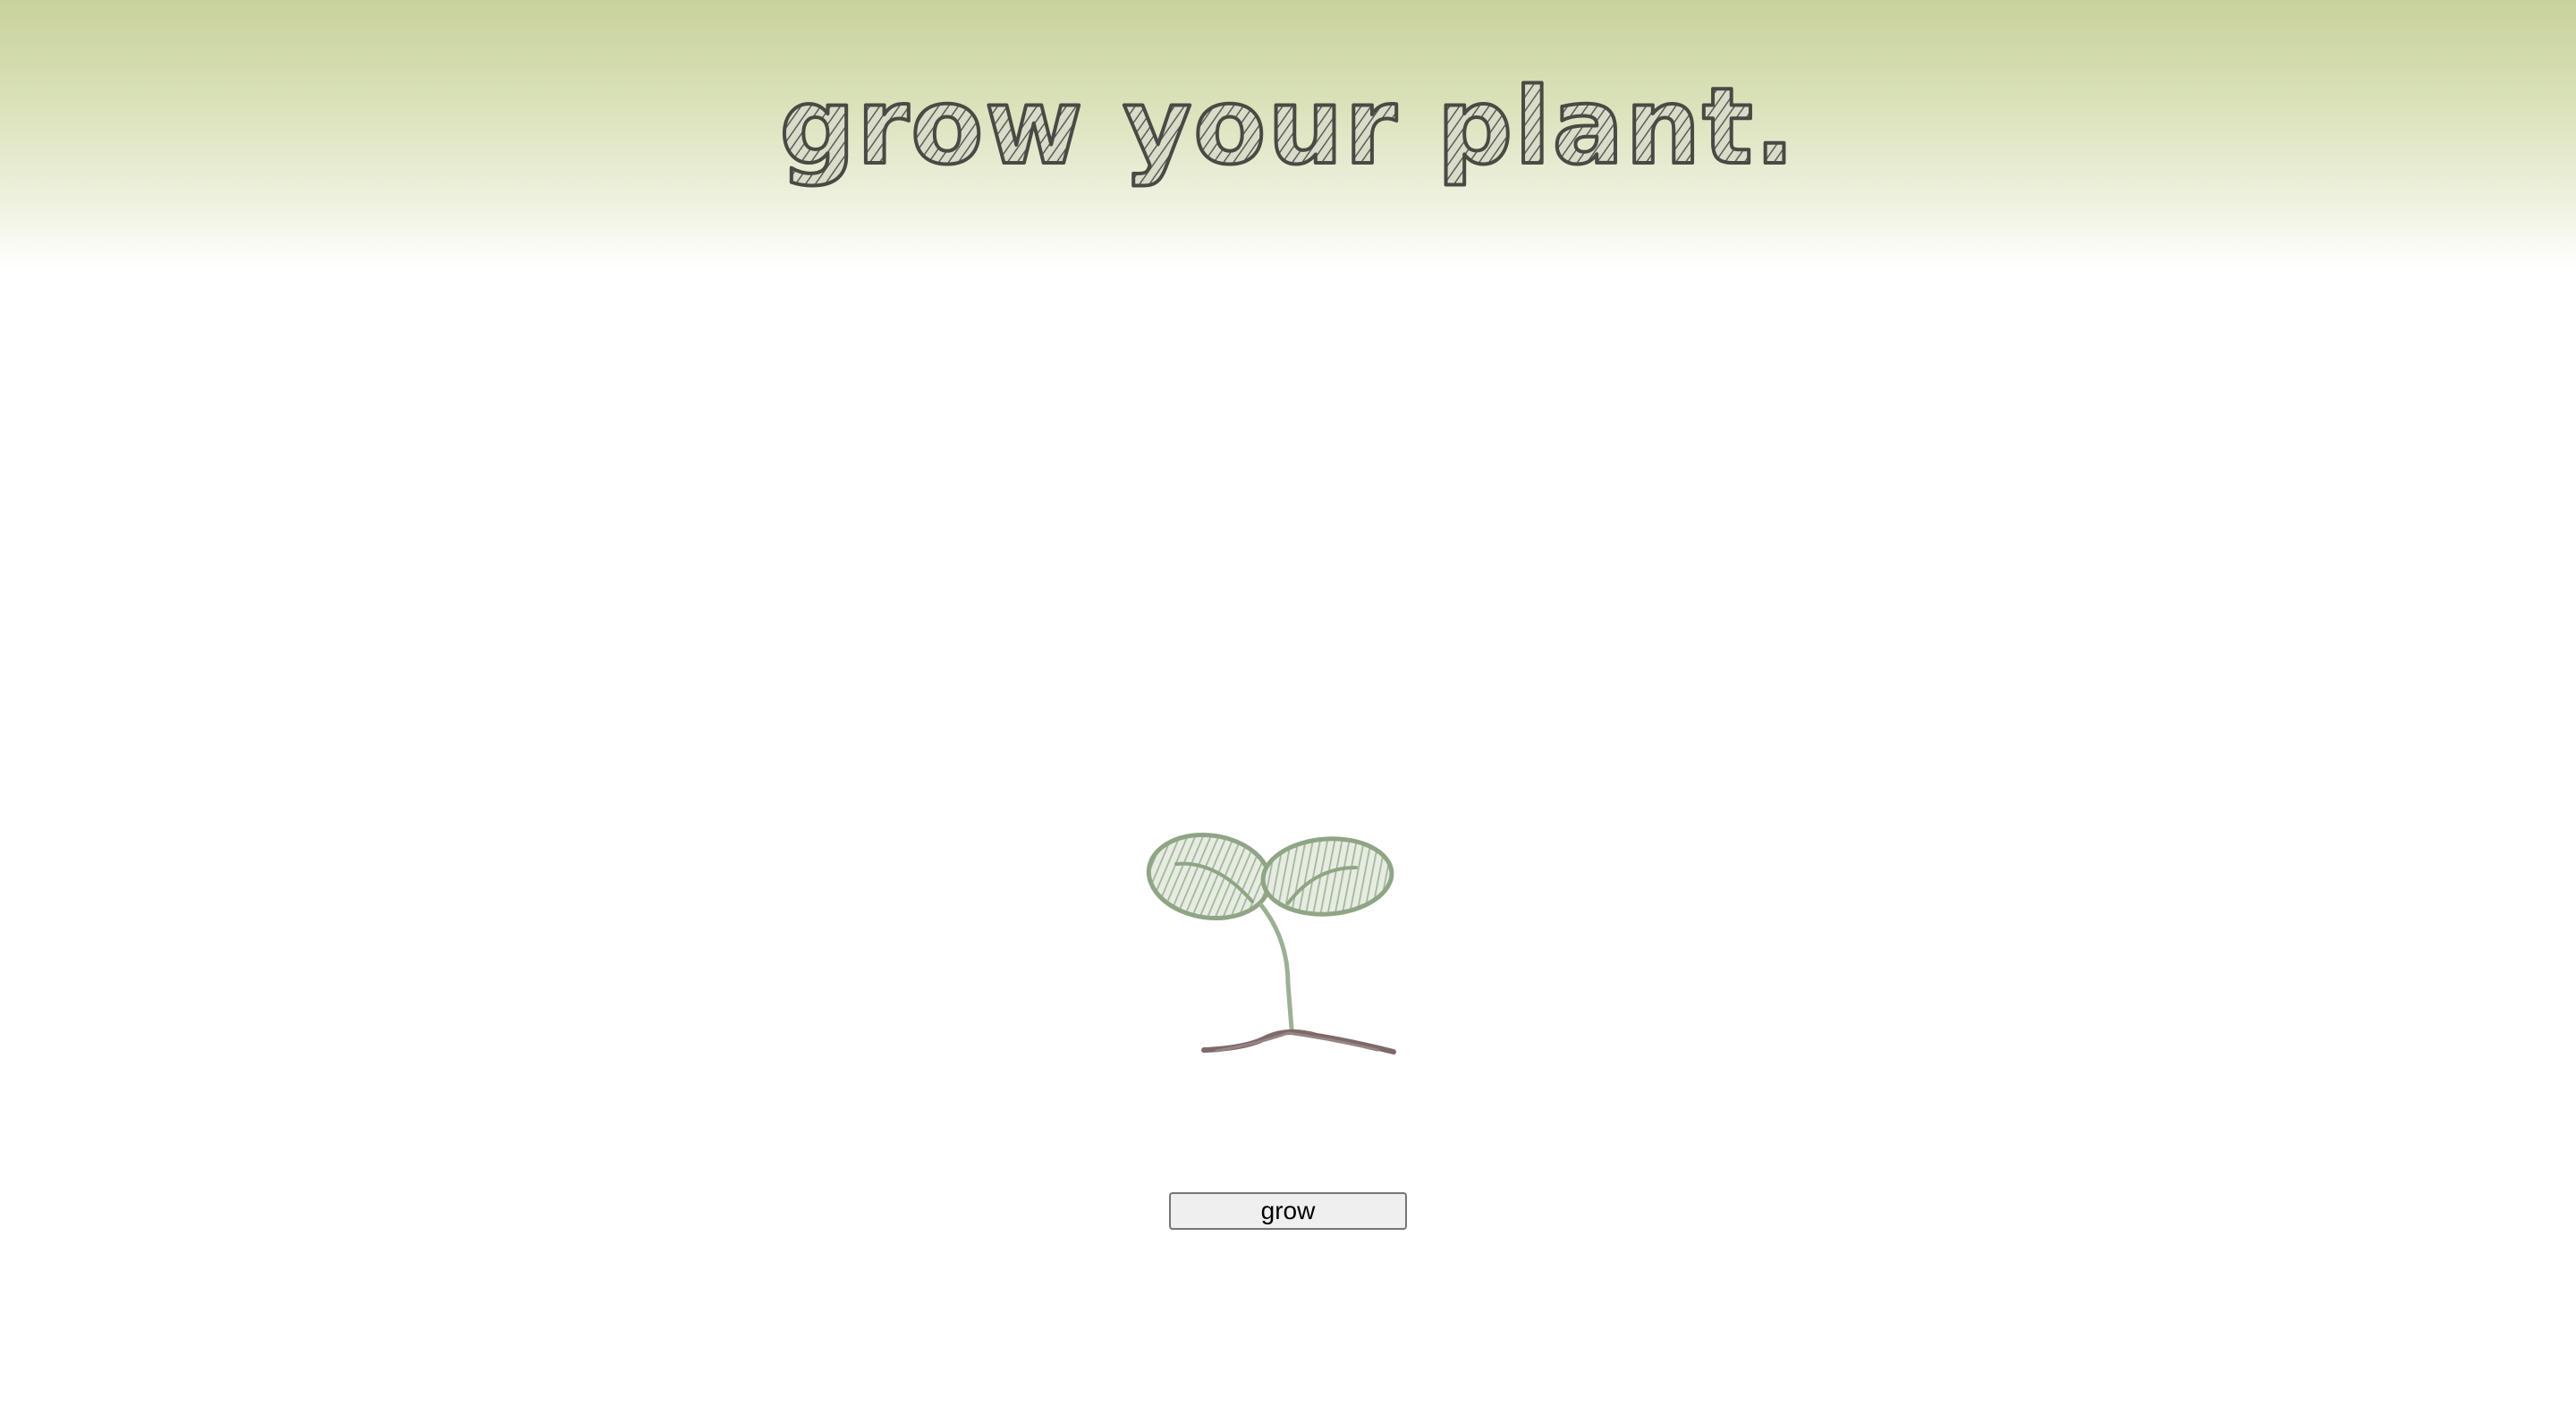  I want to click on plant-stem, so click(1276, 966).